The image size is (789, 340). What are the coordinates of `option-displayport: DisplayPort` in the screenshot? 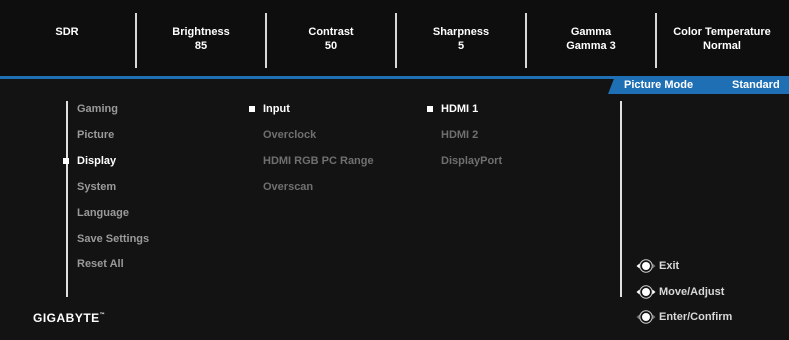 It's located at (471, 161).